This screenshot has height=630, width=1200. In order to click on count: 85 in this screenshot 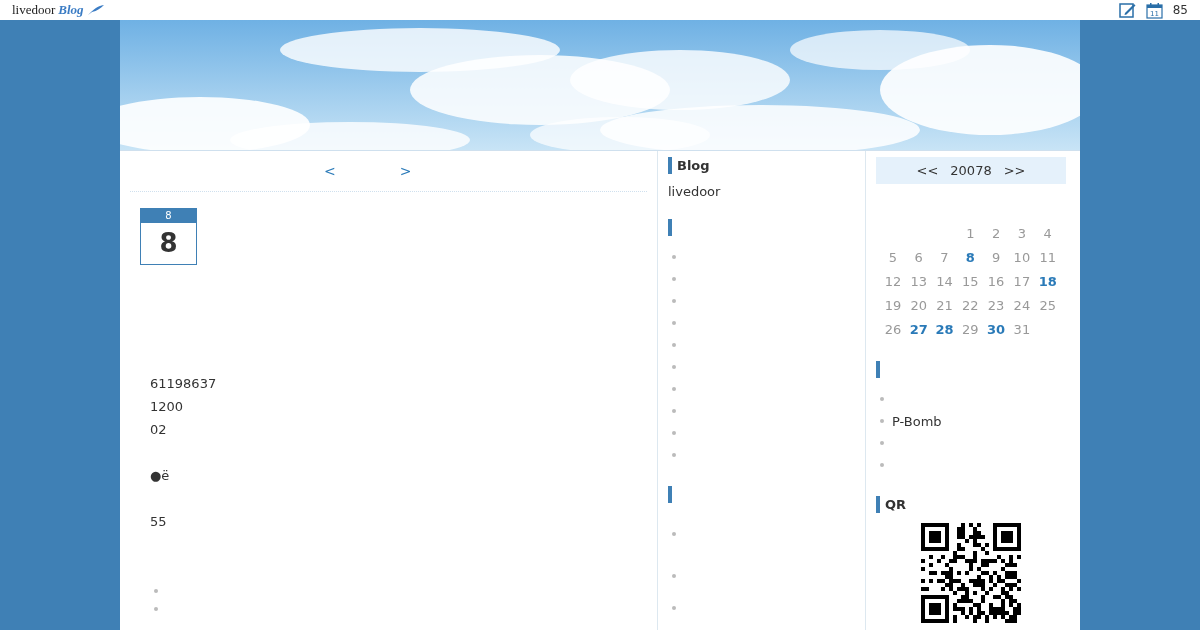, I will do `click(1180, 10)`.